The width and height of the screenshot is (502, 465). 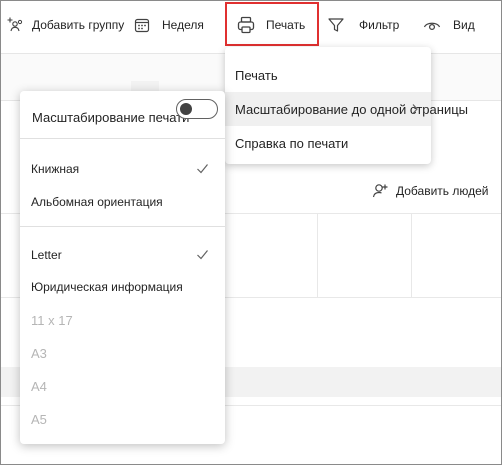 I want to click on add-people-label: Добавить людей, so click(x=442, y=191).